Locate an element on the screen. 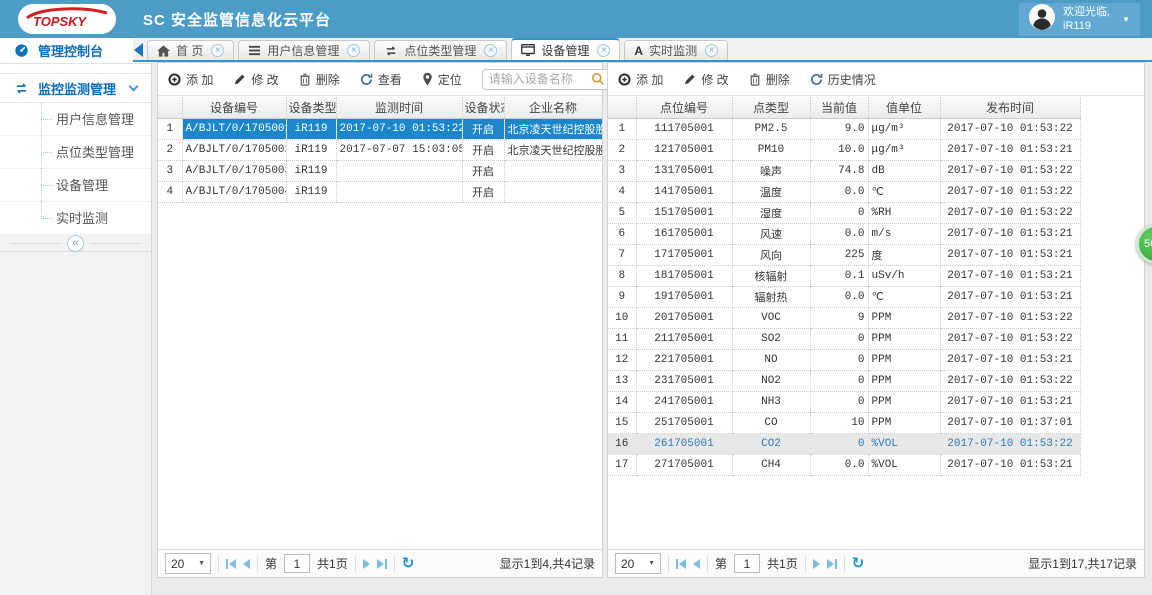  history-button: 历史情况 is located at coordinates (843, 79).